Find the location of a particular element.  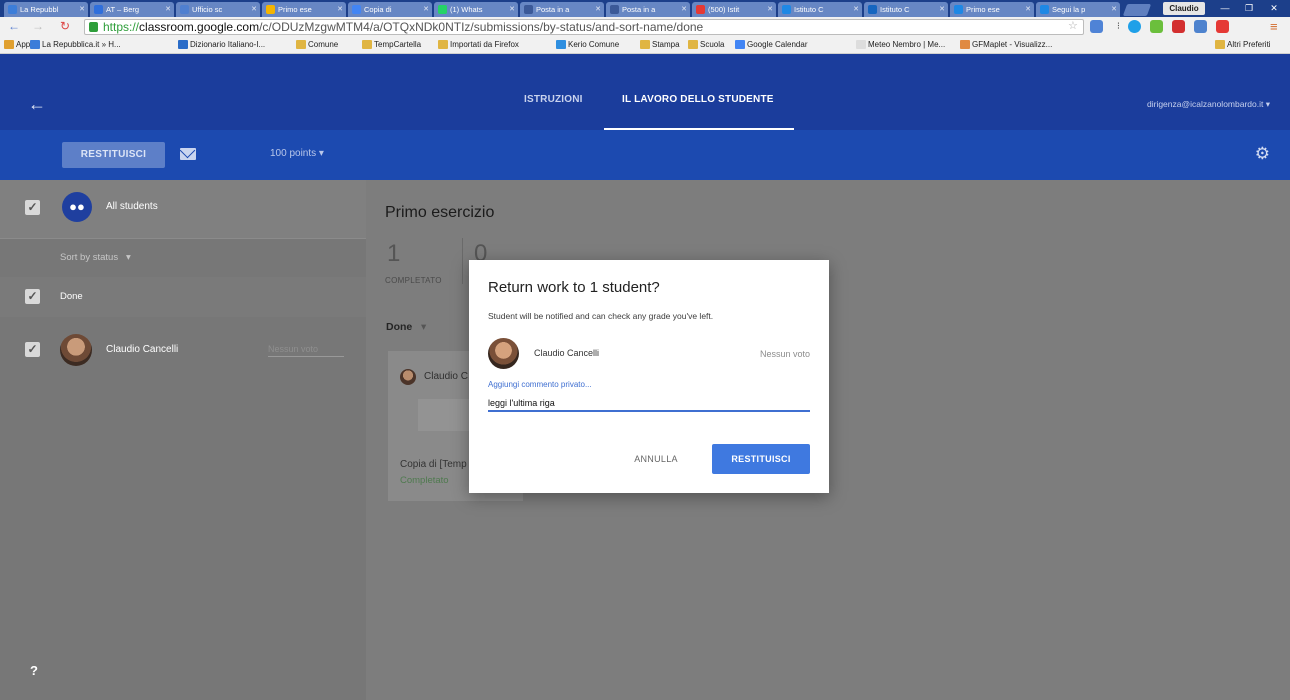

browser-tab: La Repubbl ✕ is located at coordinates (46, 9).